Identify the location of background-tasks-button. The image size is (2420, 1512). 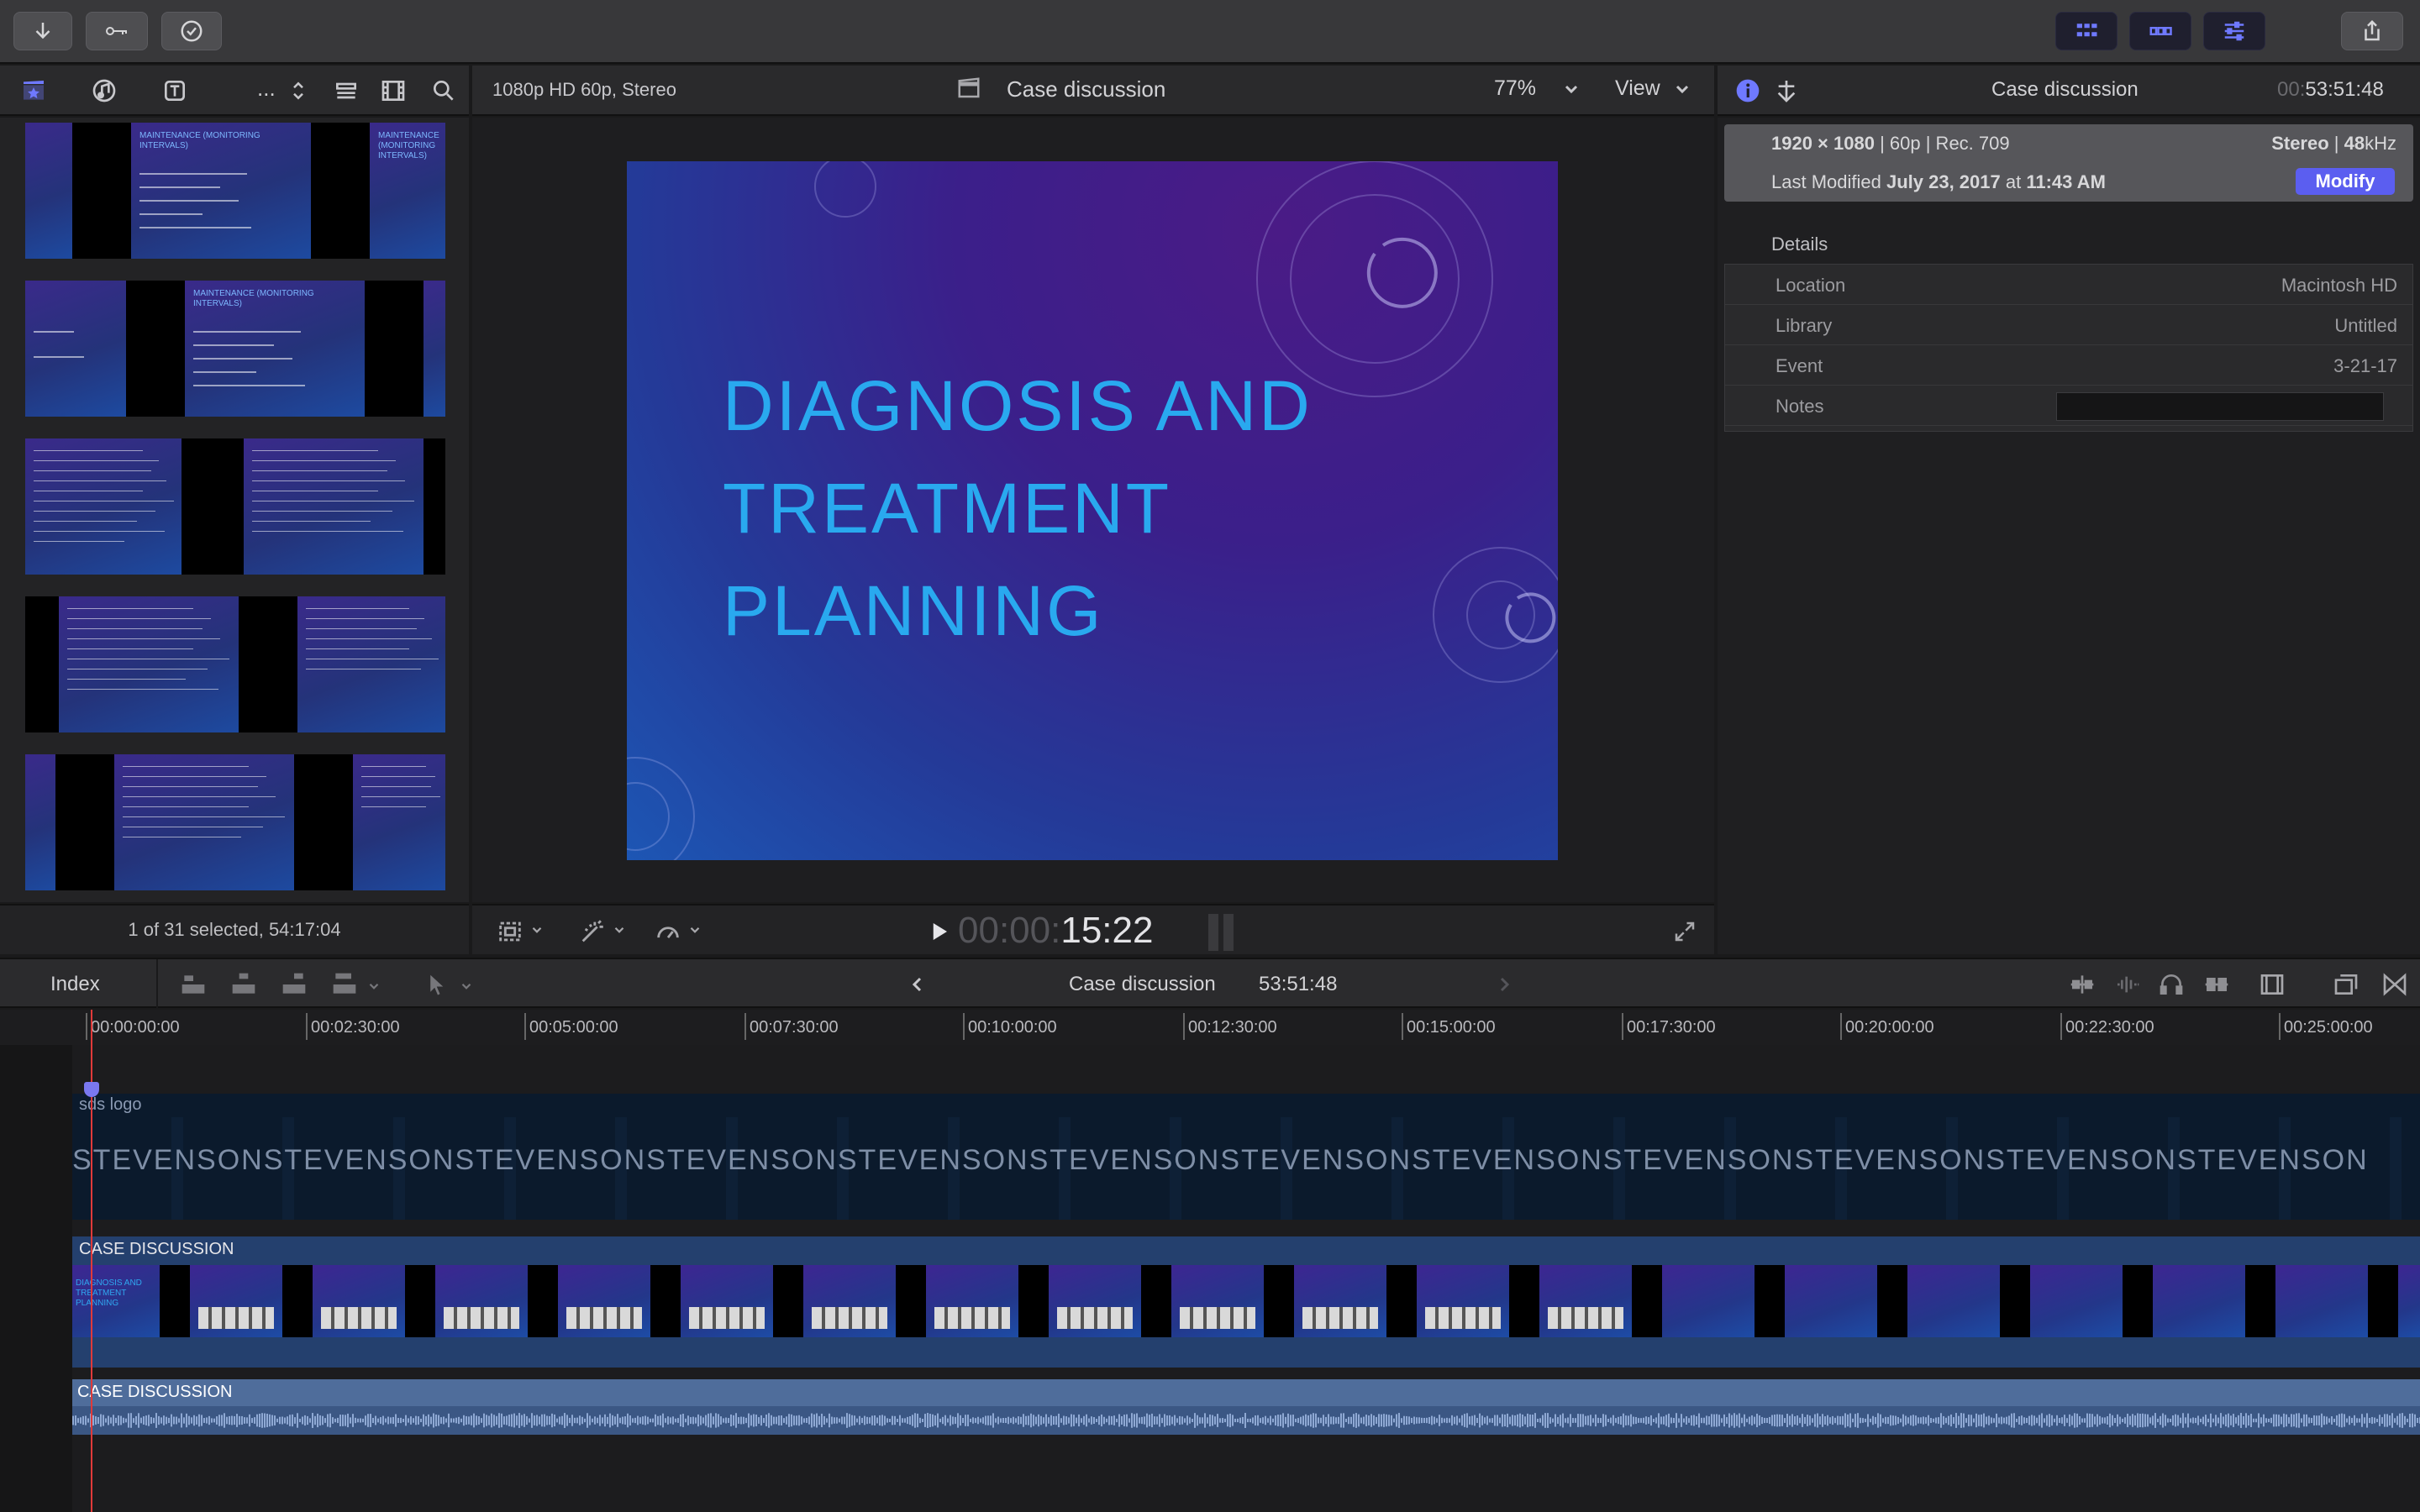
(191, 31).